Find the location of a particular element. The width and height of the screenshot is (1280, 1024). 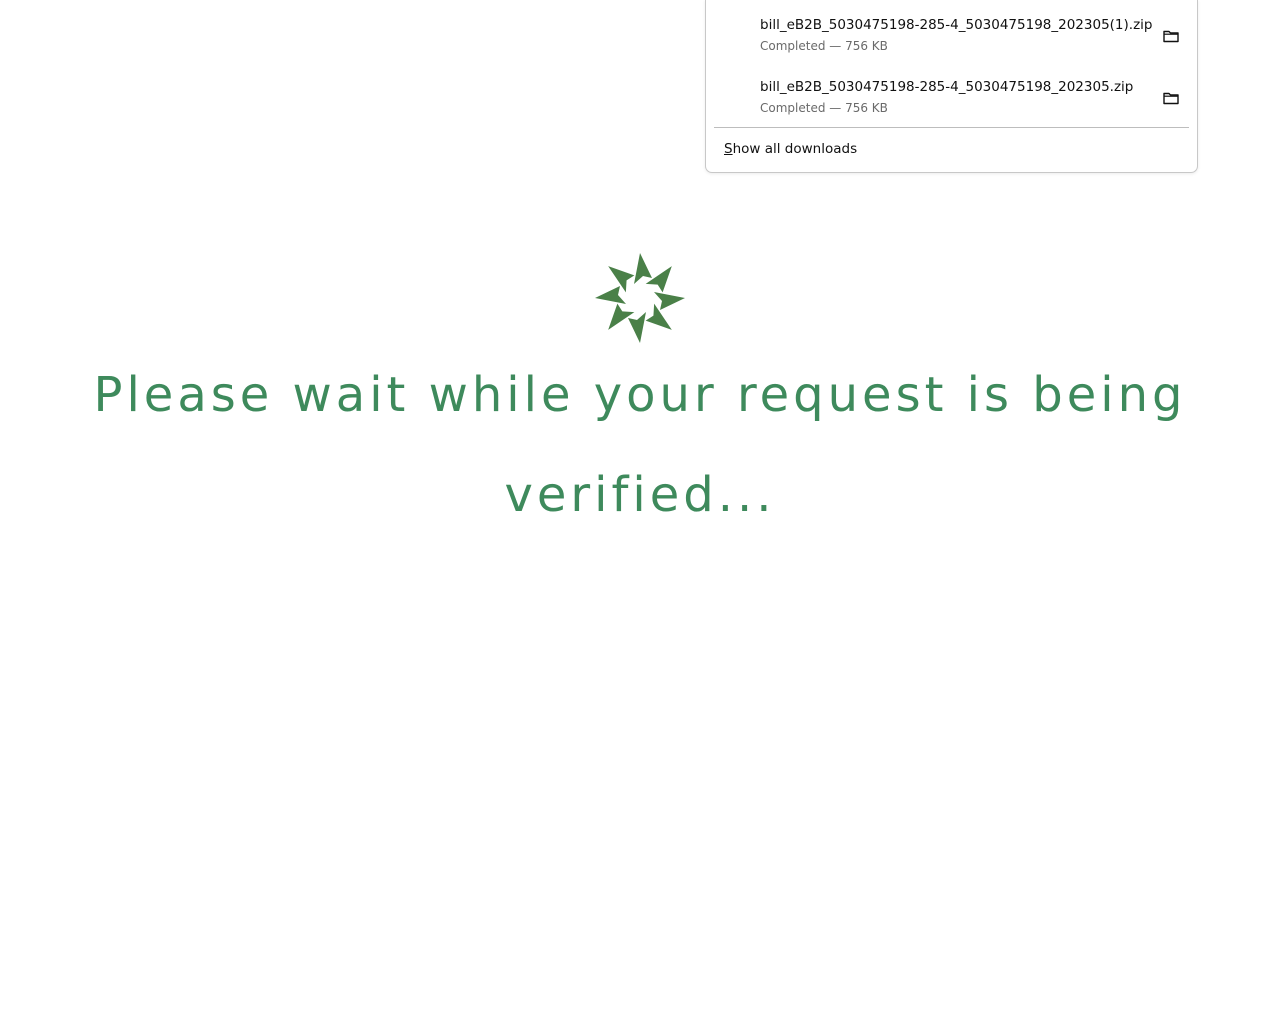

panel-divider is located at coordinates (951, 127).